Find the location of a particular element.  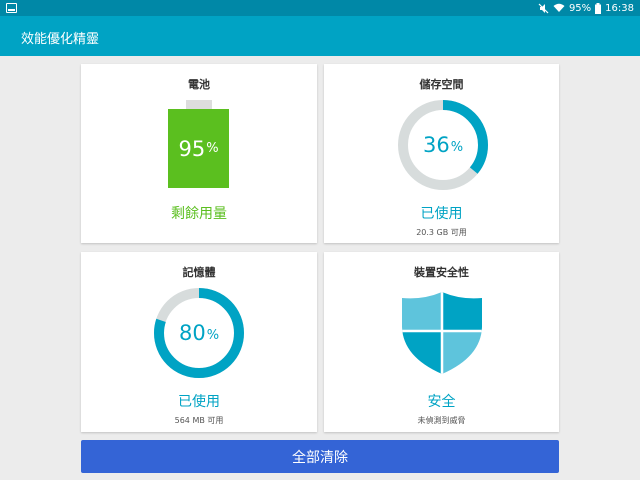

battery-cap is located at coordinates (199, 104).